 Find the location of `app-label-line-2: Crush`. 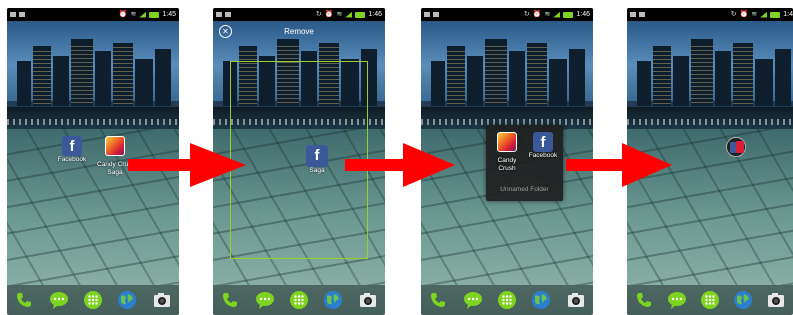

app-label-line-2: Crush is located at coordinates (507, 168).